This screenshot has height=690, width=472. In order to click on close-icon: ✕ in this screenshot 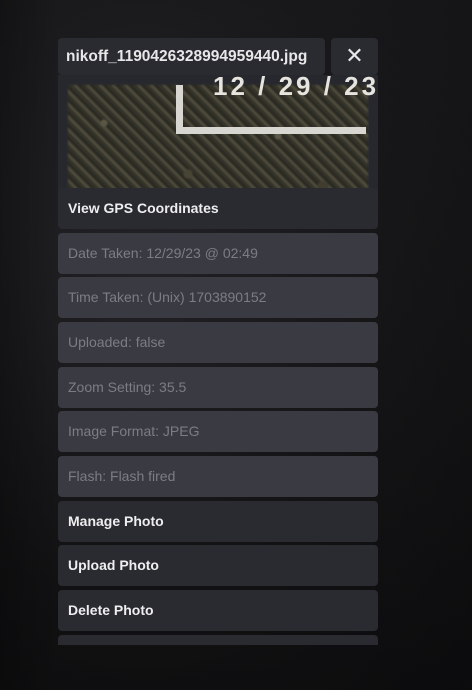, I will do `click(354, 55)`.